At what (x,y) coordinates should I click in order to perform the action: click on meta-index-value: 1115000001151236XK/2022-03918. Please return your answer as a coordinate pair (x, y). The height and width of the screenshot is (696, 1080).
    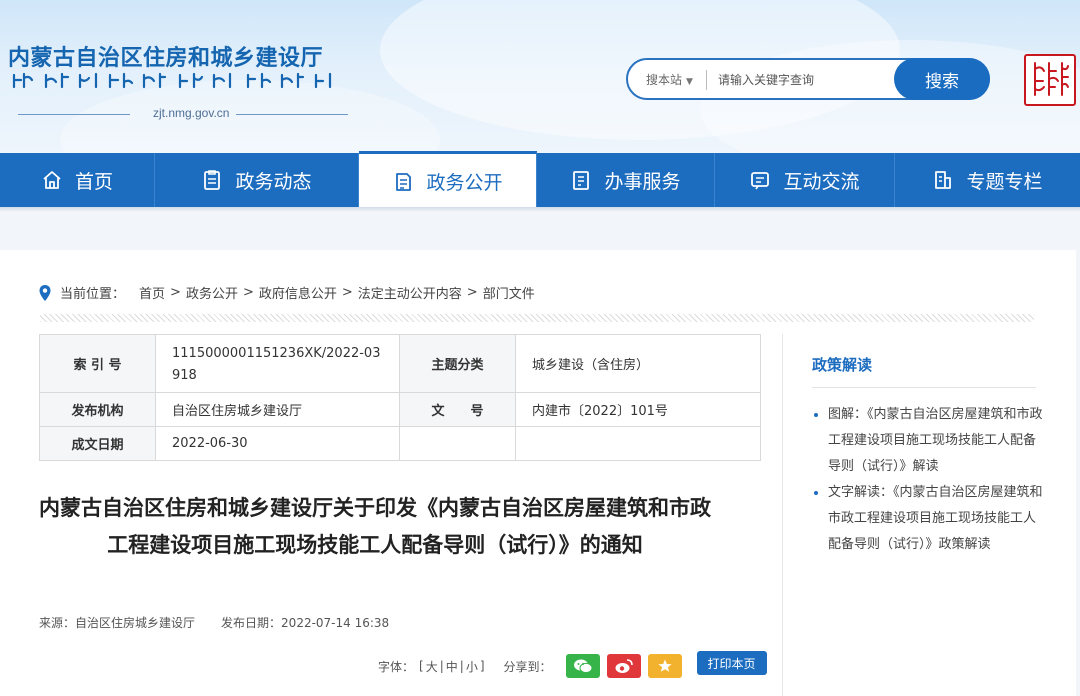
    Looking at the image, I should click on (277, 363).